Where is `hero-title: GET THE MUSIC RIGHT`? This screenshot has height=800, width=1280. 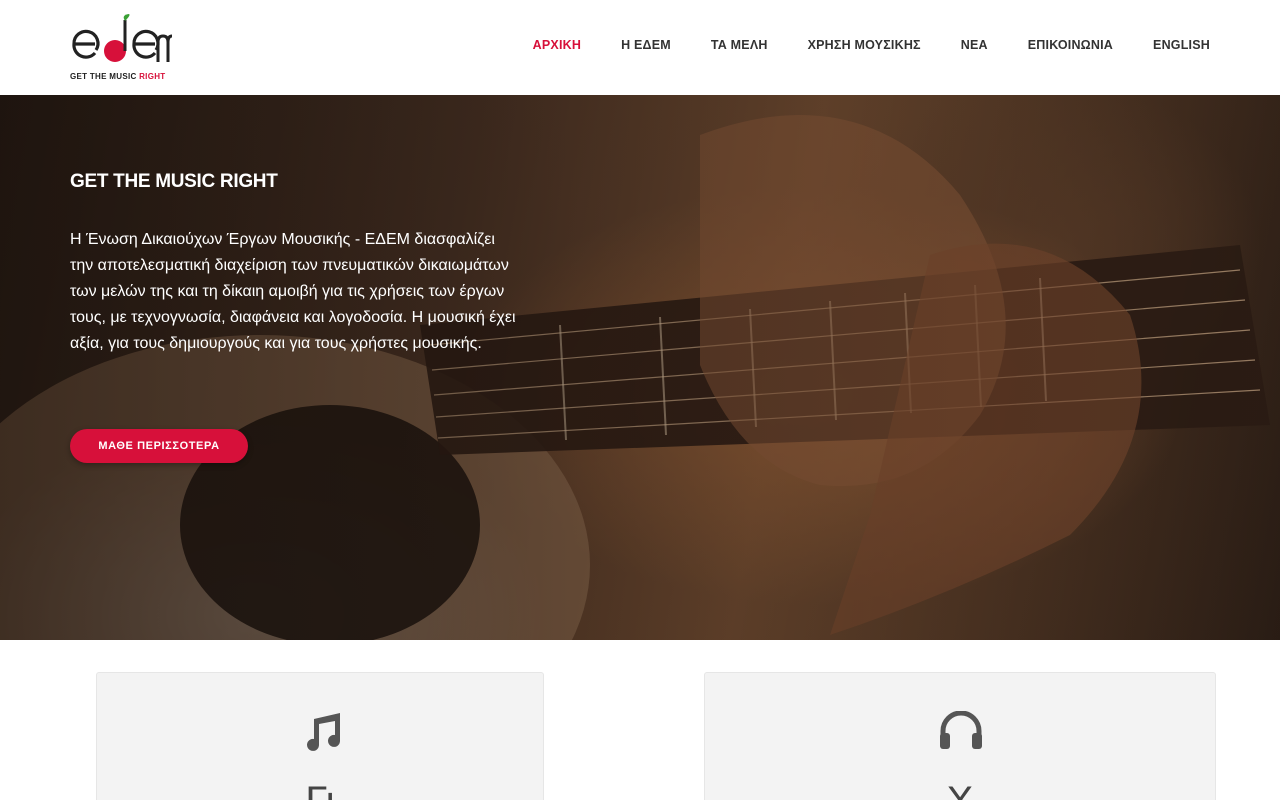 hero-title: GET THE MUSIC RIGHT is located at coordinates (174, 181).